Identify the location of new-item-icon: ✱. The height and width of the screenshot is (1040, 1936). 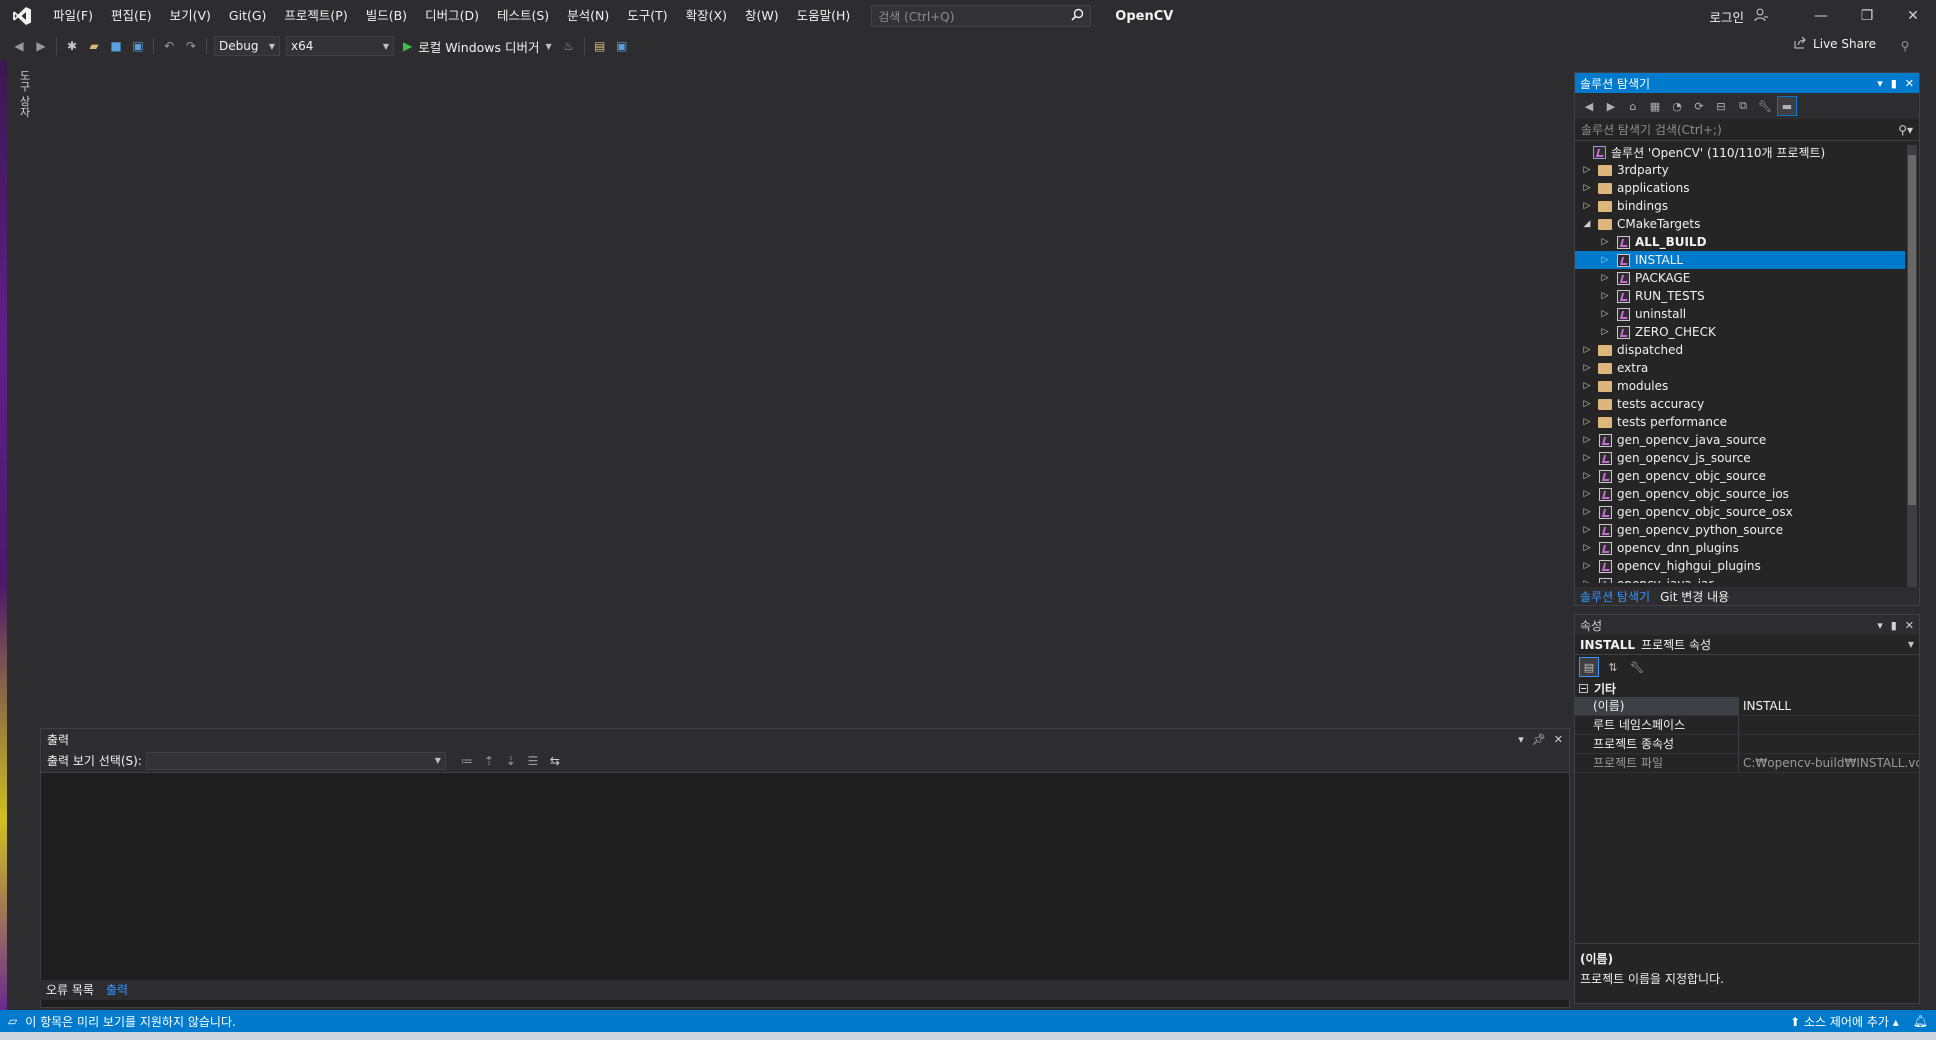
(72, 46).